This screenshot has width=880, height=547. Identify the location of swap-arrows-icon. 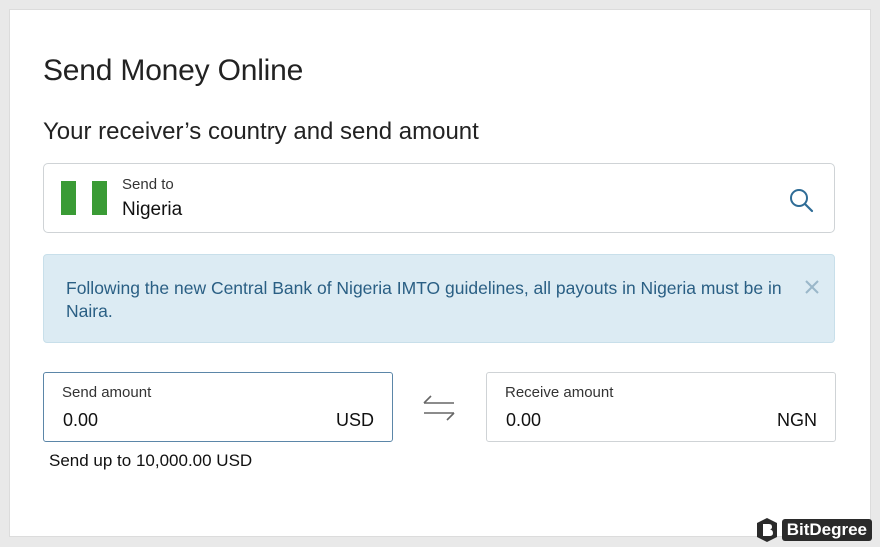
(439, 408).